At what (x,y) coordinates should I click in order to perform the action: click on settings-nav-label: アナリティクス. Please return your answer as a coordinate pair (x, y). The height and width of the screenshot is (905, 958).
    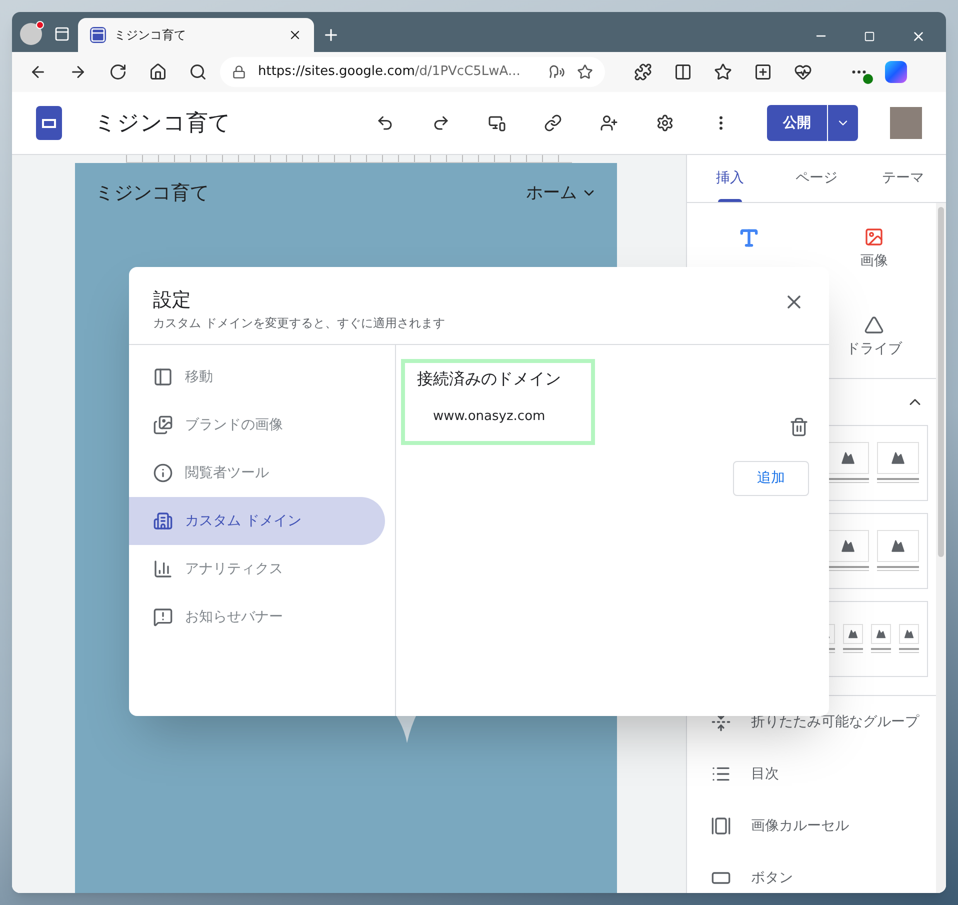
    Looking at the image, I should click on (234, 569).